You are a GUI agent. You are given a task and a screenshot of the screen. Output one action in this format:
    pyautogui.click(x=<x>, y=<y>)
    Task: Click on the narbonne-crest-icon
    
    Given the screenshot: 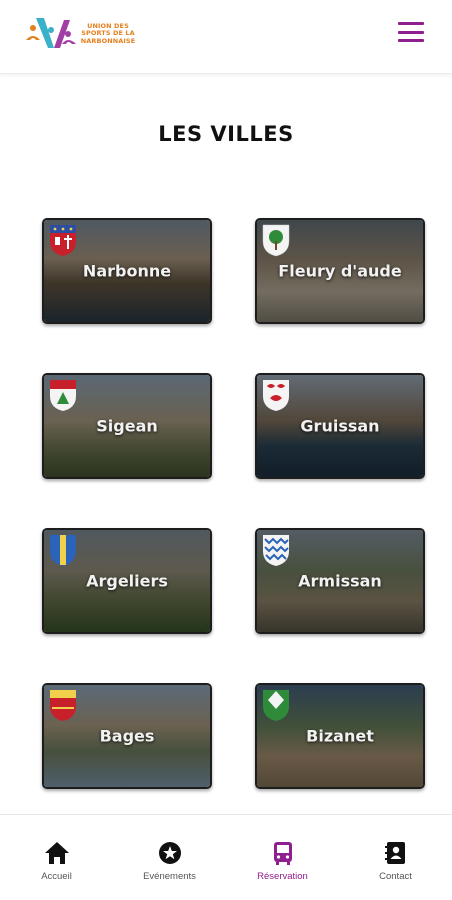 What is the action you would take?
    pyautogui.click(x=63, y=240)
    